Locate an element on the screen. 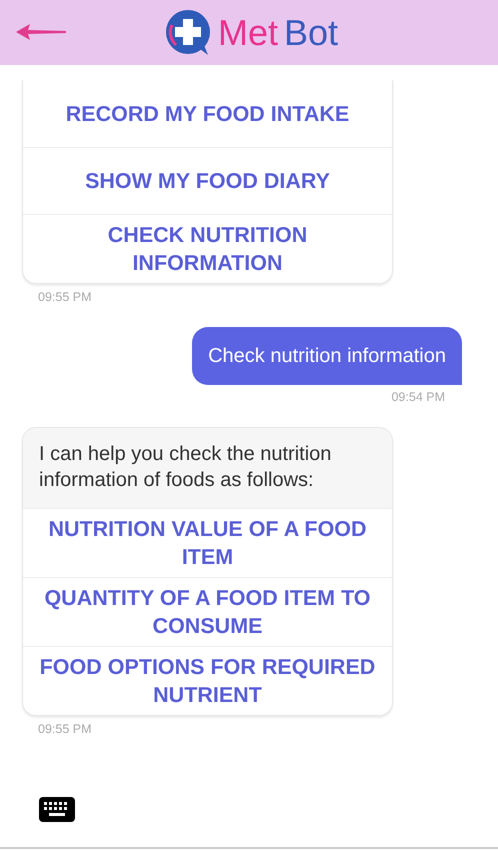 The height and width of the screenshot is (850, 498). option-button: SHOW MY FOOD DIARY is located at coordinates (207, 180).